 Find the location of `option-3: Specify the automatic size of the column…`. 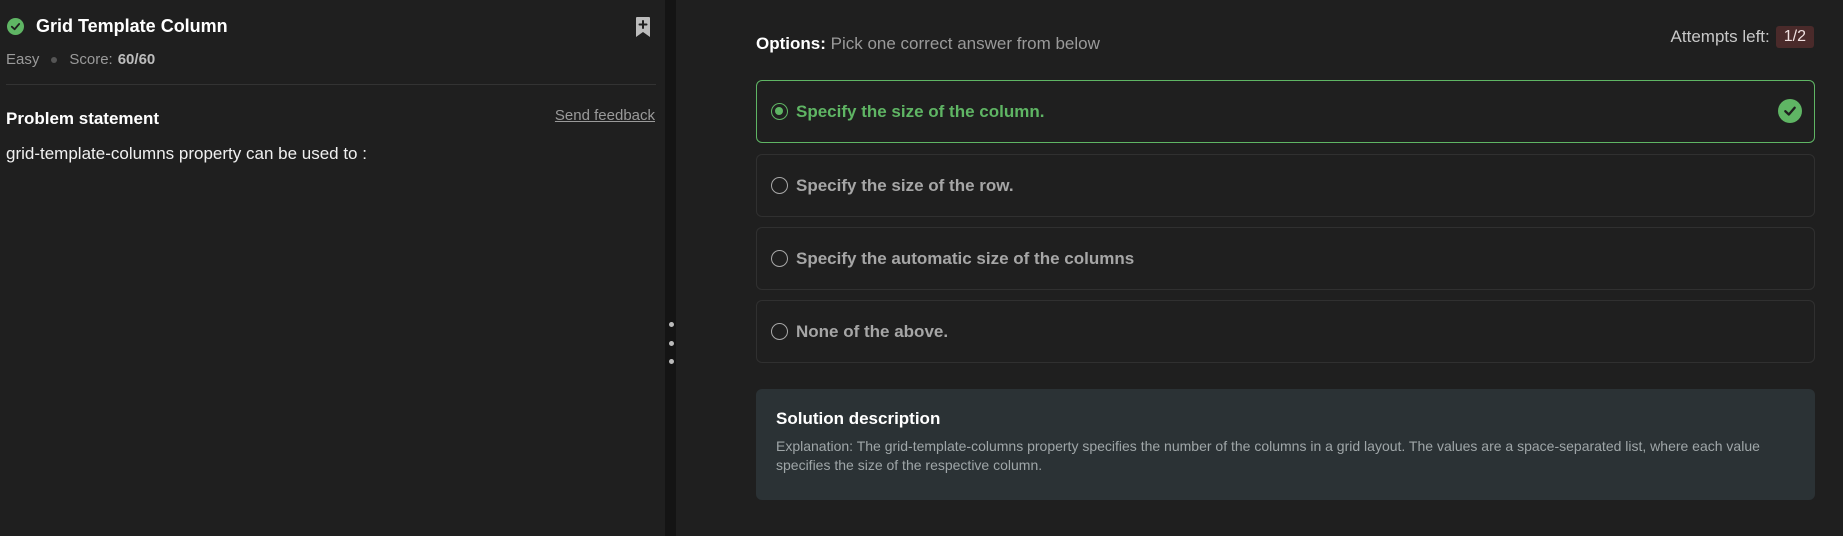

option-3: Specify the automatic size of the column… is located at coordinates (1285, 258).